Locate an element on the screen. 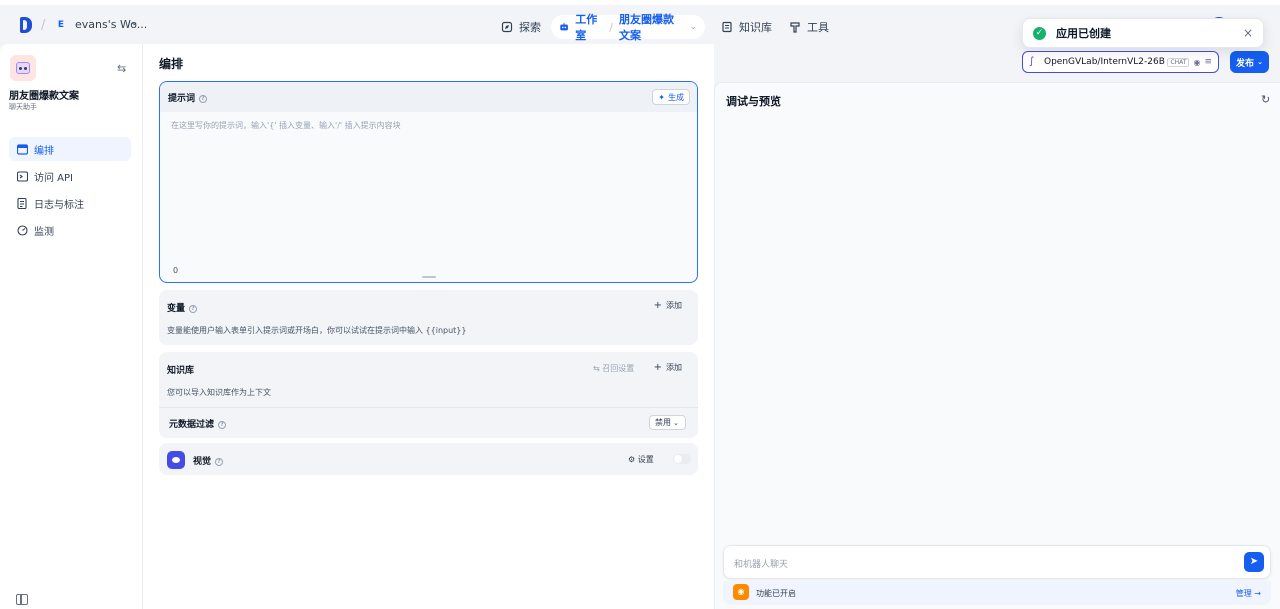  sidebar-item-orchestrate: 编排 is located at coordinates (70, 149).